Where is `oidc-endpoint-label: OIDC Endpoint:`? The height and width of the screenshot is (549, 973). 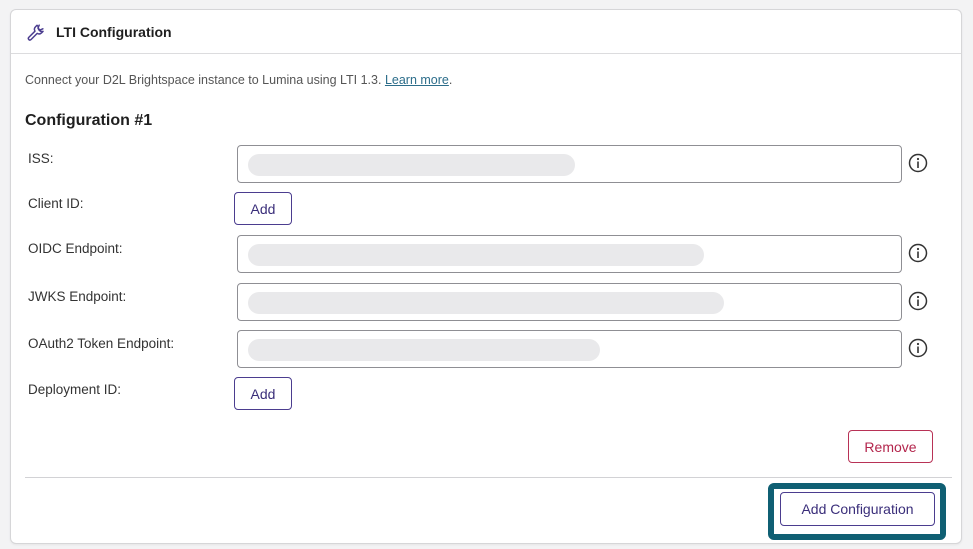
oidc-endpoint-label: OIDC Endpoint: is located at coordinates (75, 248).